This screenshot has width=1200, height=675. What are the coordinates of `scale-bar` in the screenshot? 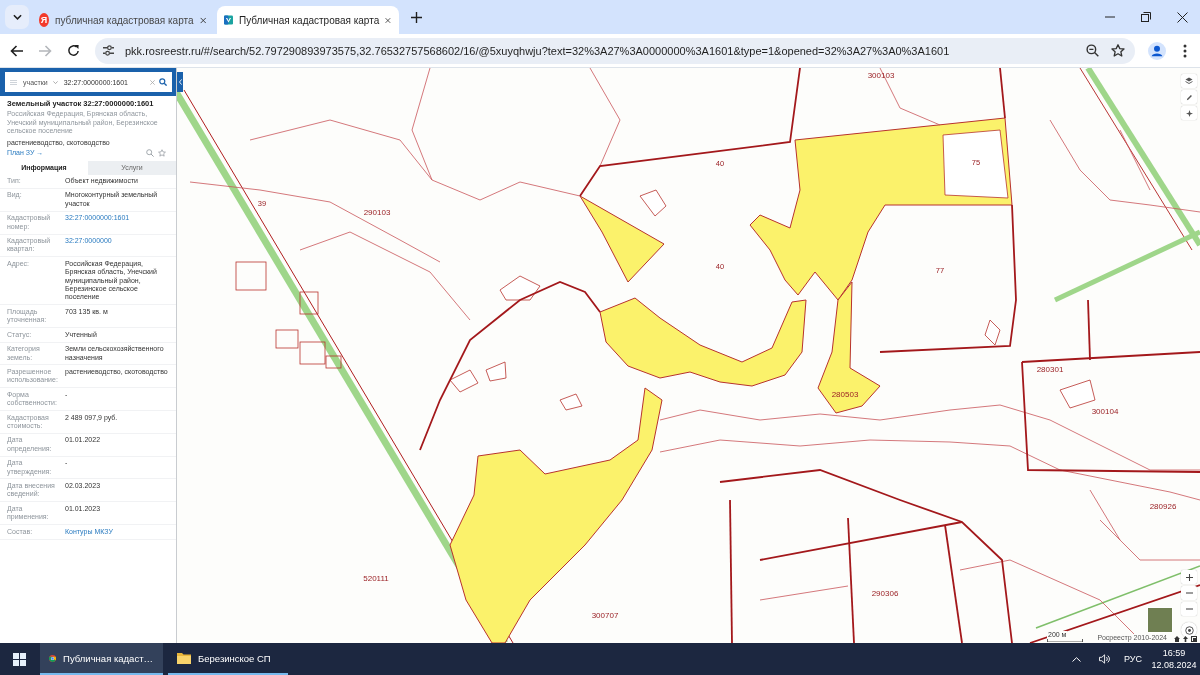 It's located at (1065, 640).